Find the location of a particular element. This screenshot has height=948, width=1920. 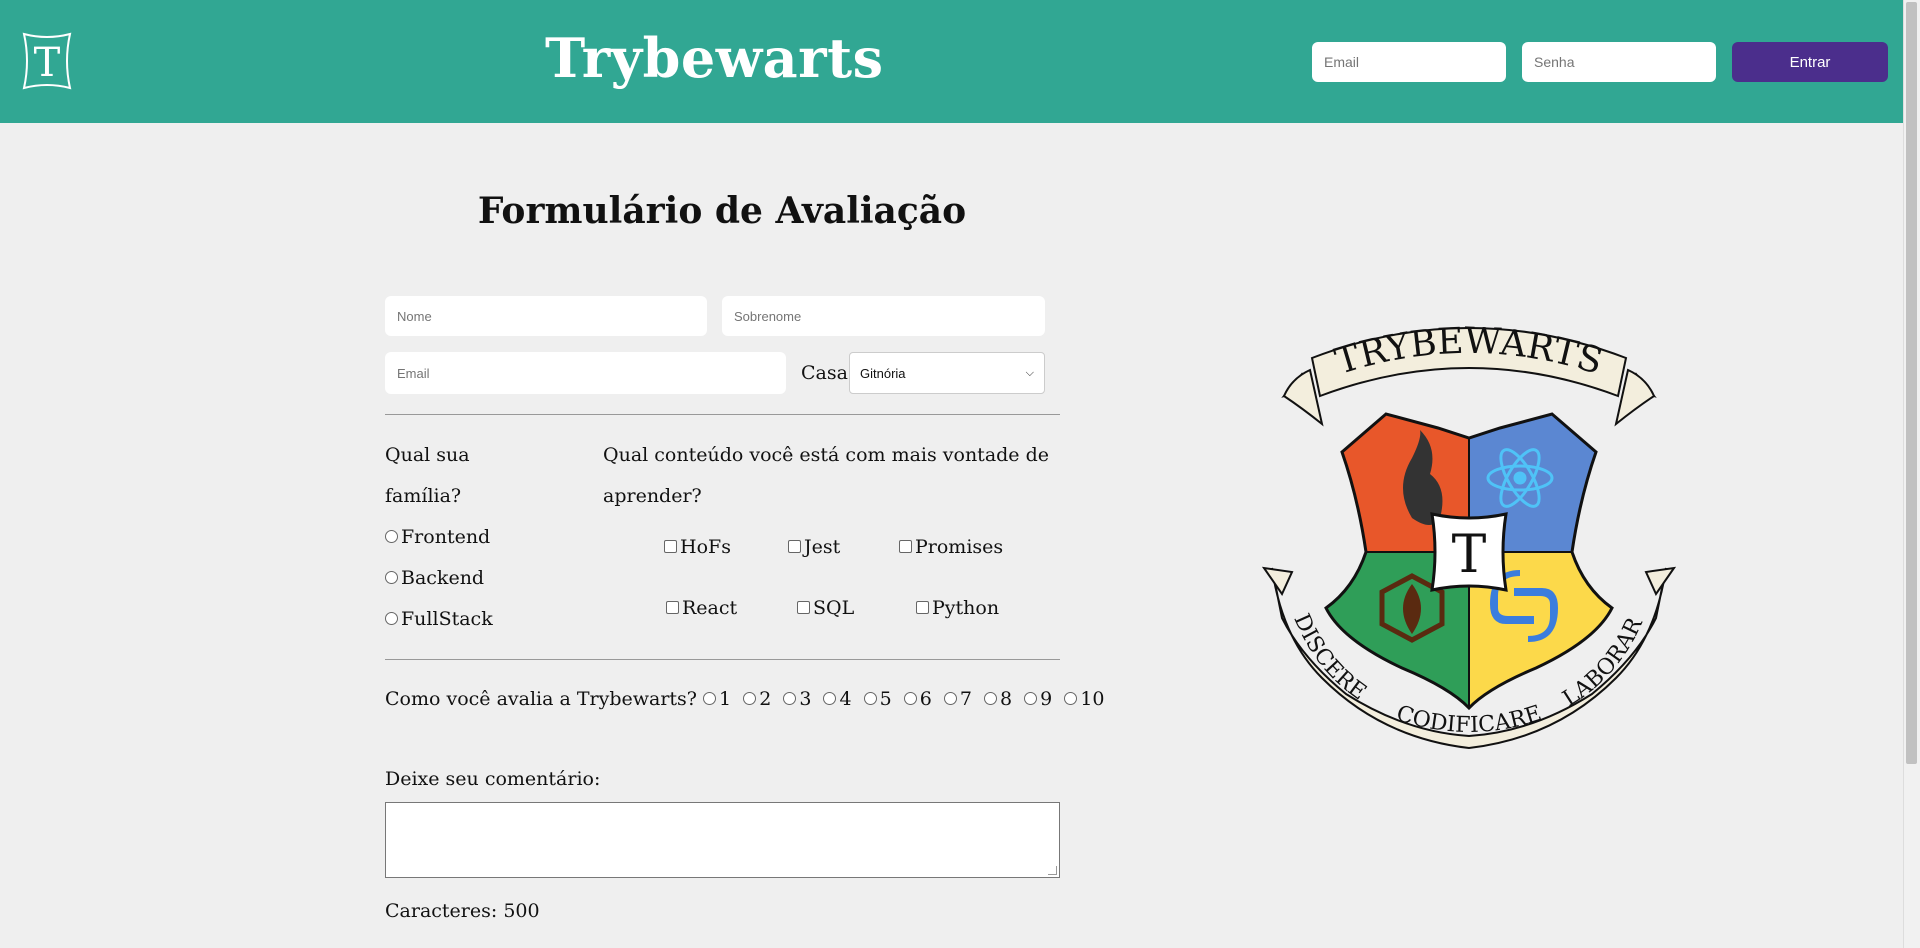

login-button: Entrar is located at coordinates (1810, 62).